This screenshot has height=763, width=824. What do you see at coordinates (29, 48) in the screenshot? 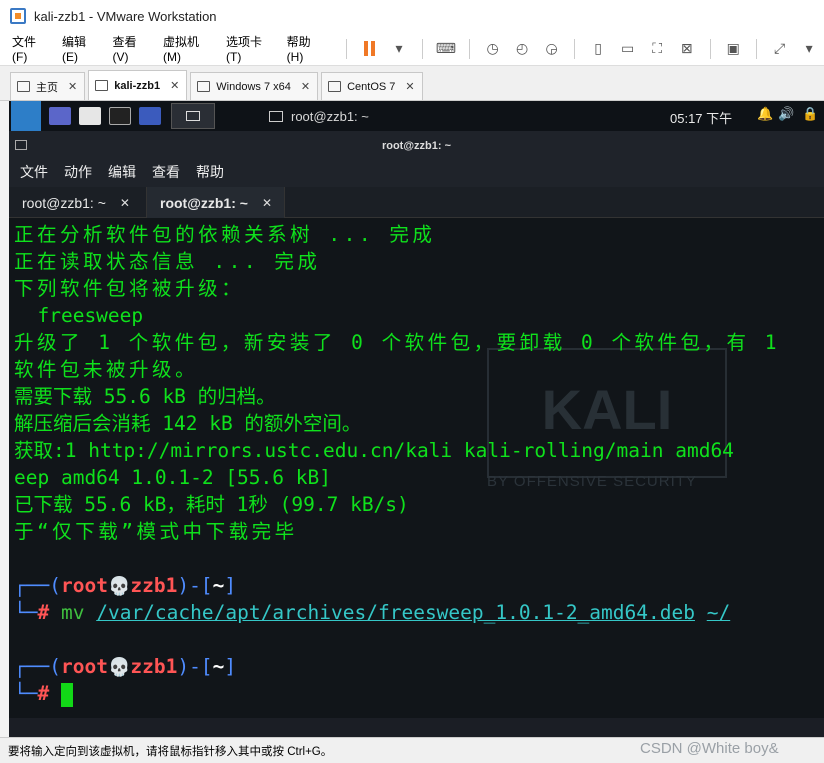
I see `menu-file: 文件(F)` at bounding box center [29, 48].